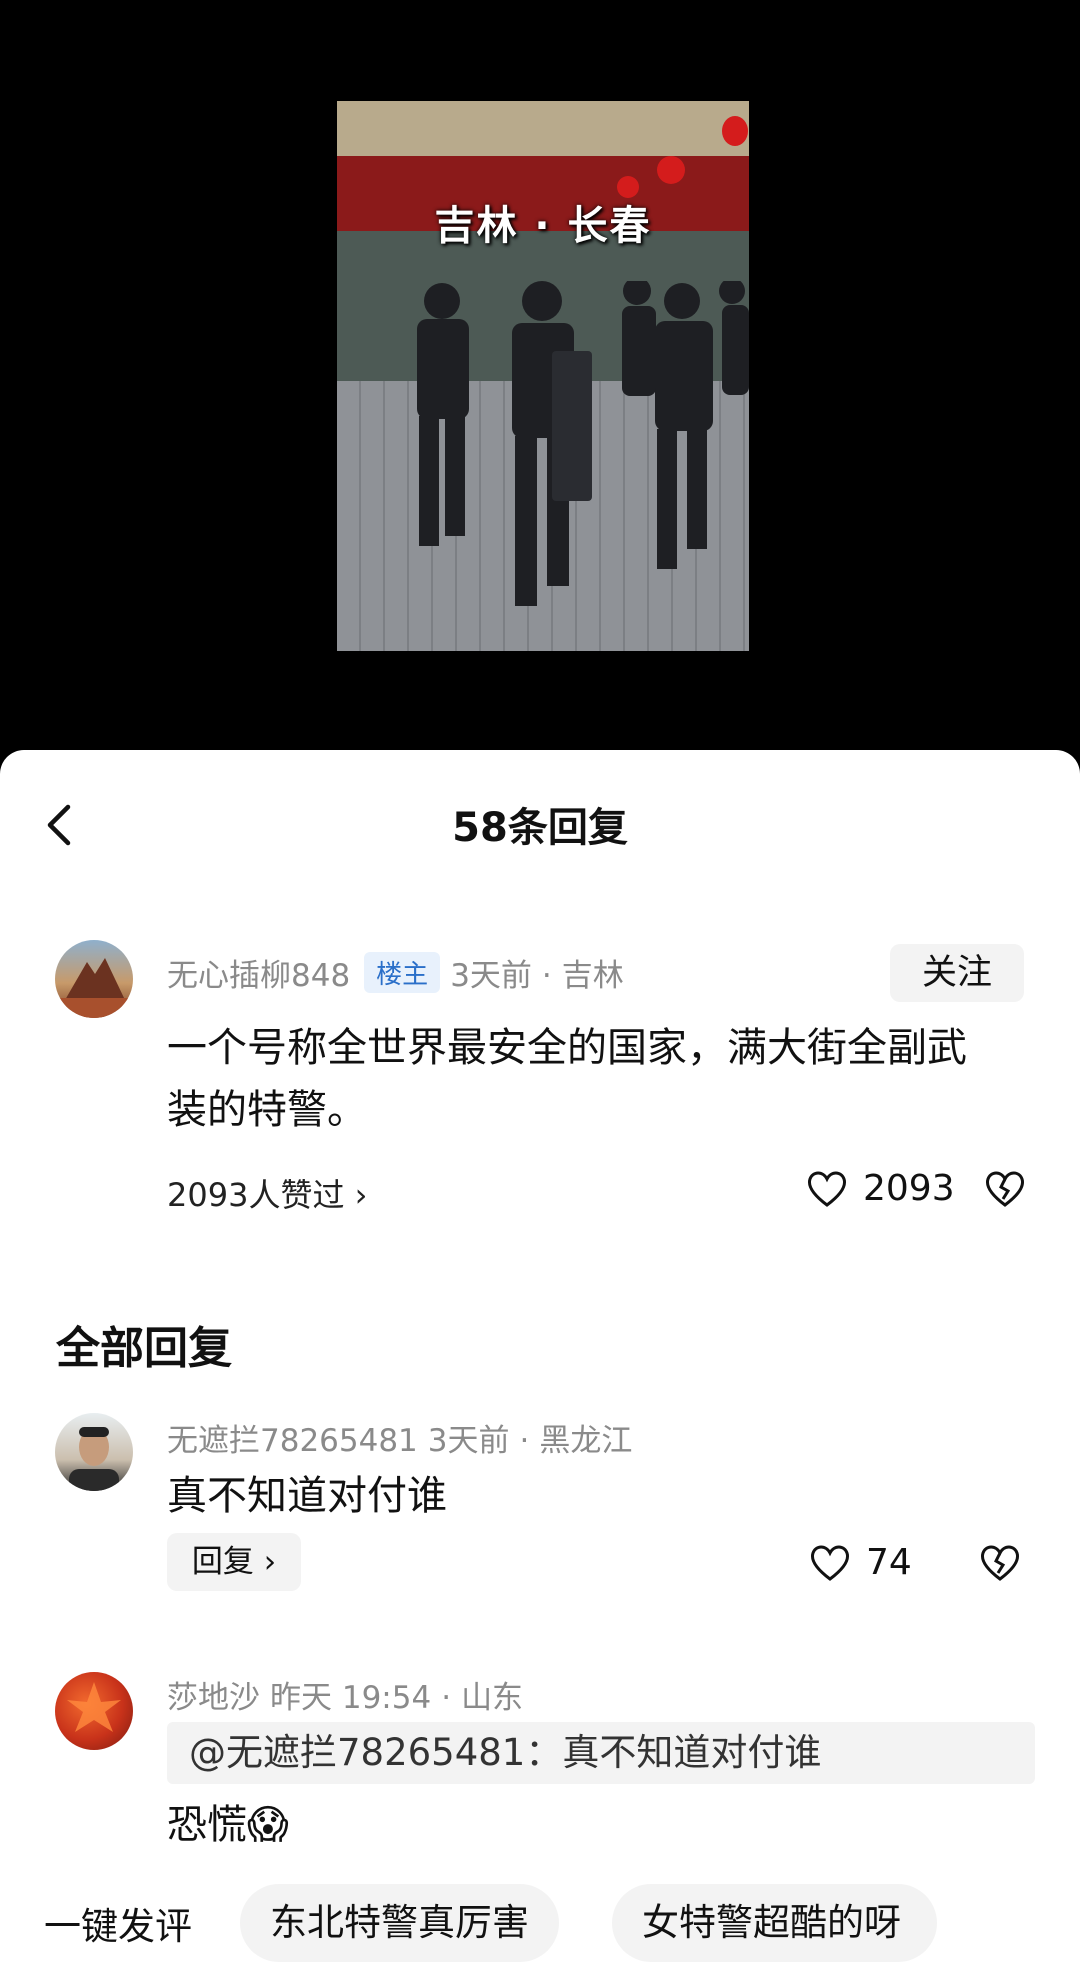 This screenshot has height=1975, width=1080. Describe the element at coordinates (118, 1926) in the screenshot. I see `quick-comment-label: 一键发评` at that location.